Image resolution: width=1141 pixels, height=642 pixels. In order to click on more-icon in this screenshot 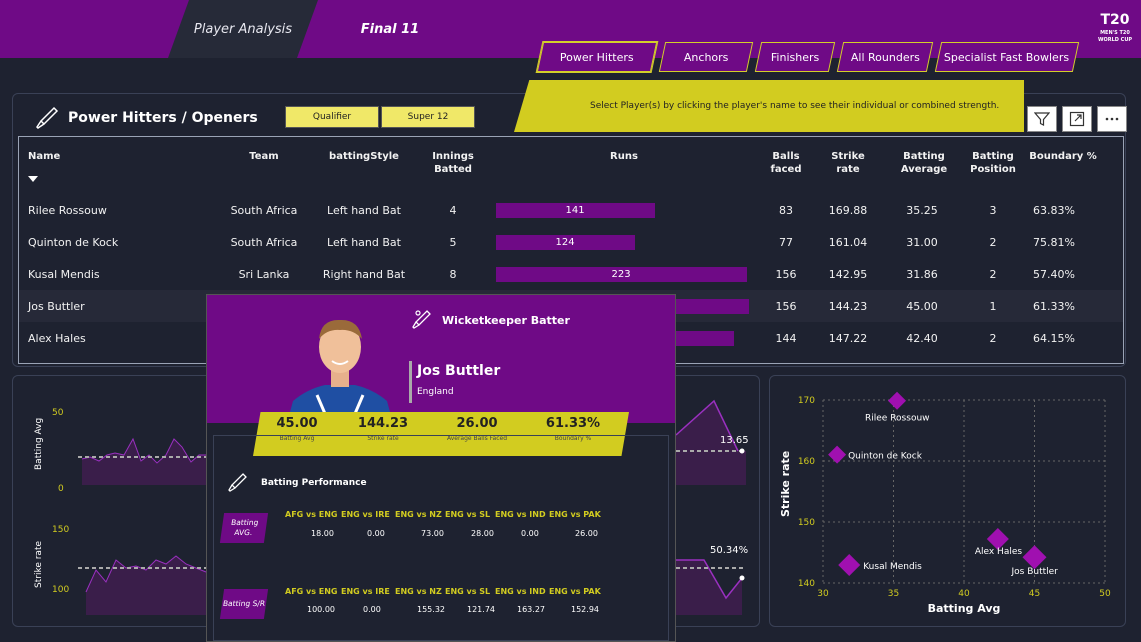, I will do `click(1112, 119)`.